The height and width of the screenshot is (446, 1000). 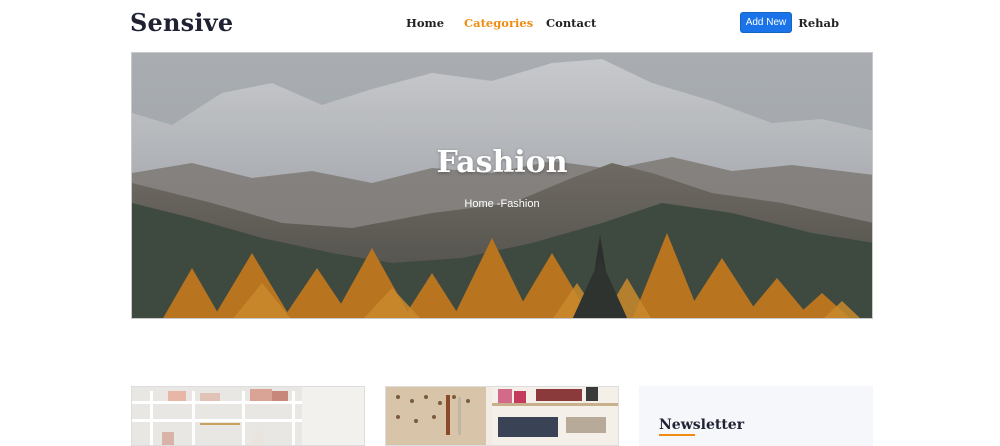 What do you see at coordinates (756, 416) in the screenshot?
I see `newsletter-widget: Newsletter` at bounding box center [756, 416].